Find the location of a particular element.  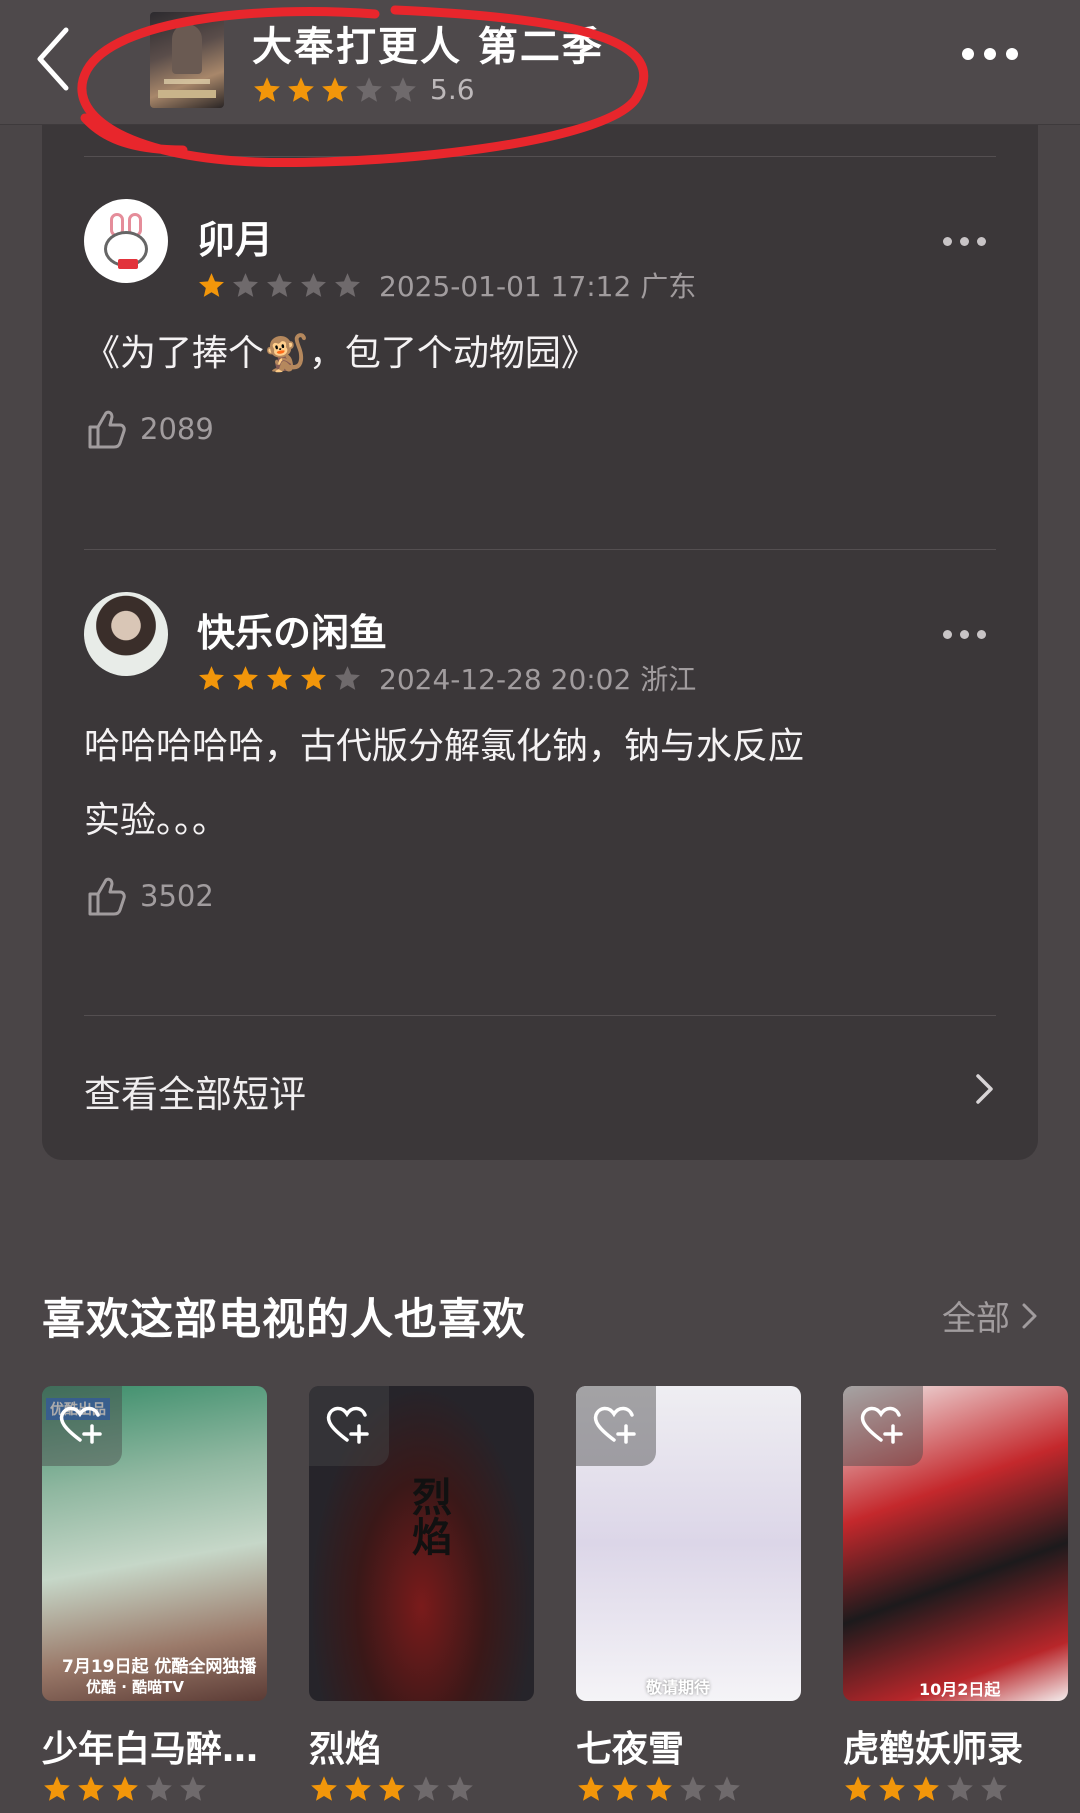

show-rating: 5.6 is located at coordinates (363, 89).